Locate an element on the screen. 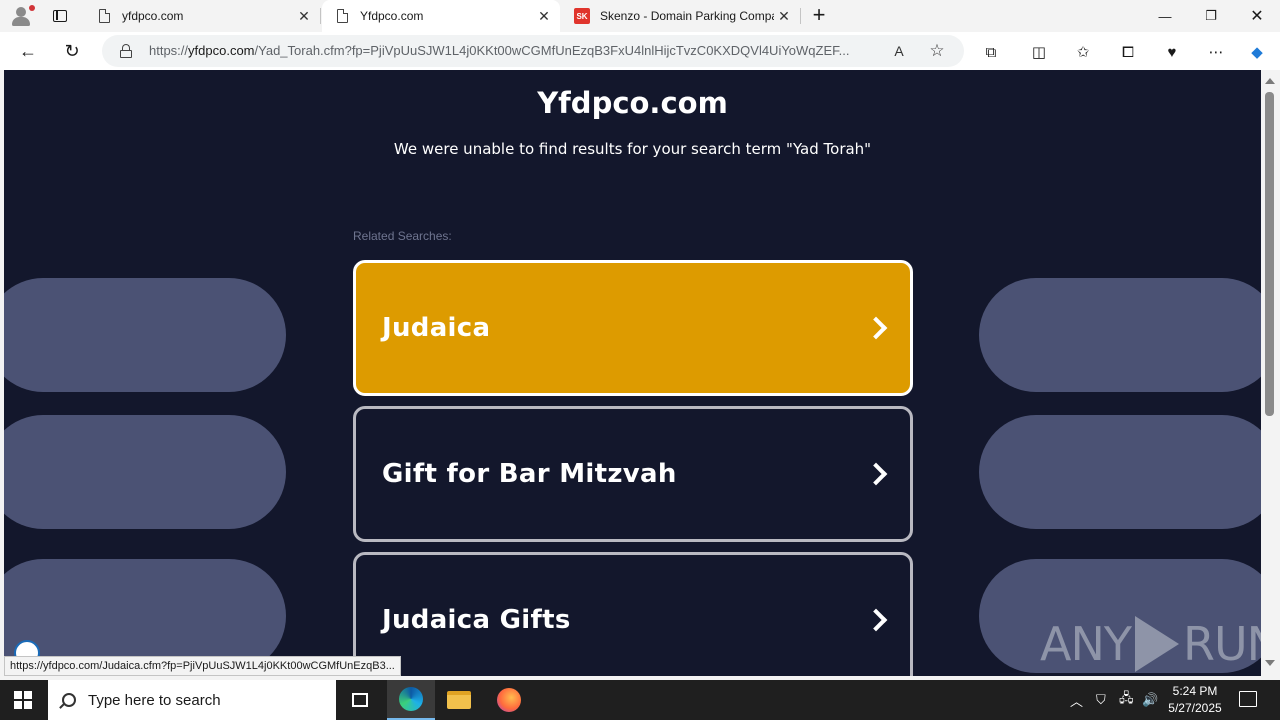  profile-icon is located at coordinates (21, 16).